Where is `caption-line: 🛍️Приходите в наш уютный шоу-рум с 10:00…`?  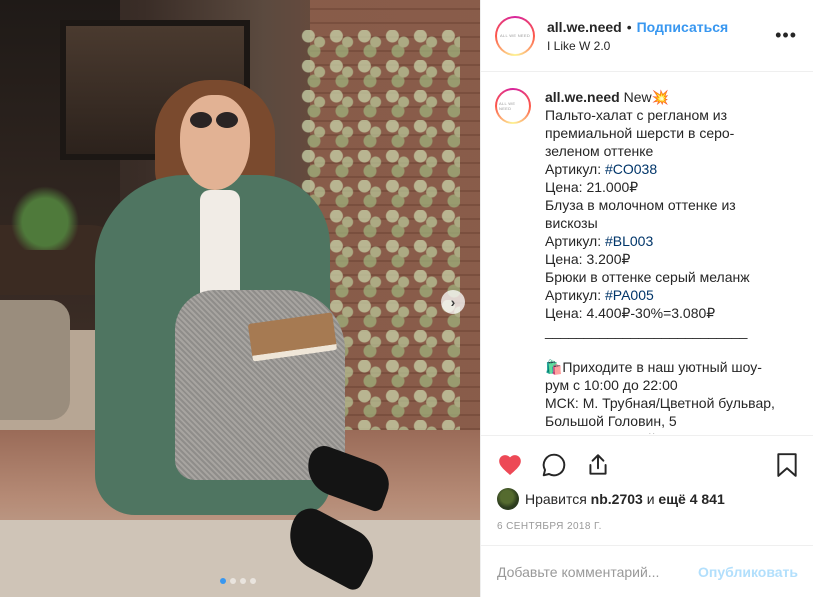
caption-line: 🛍️Приходите в наш уютный шоу-рум с 10:00… is located at coordinates (653, 376).